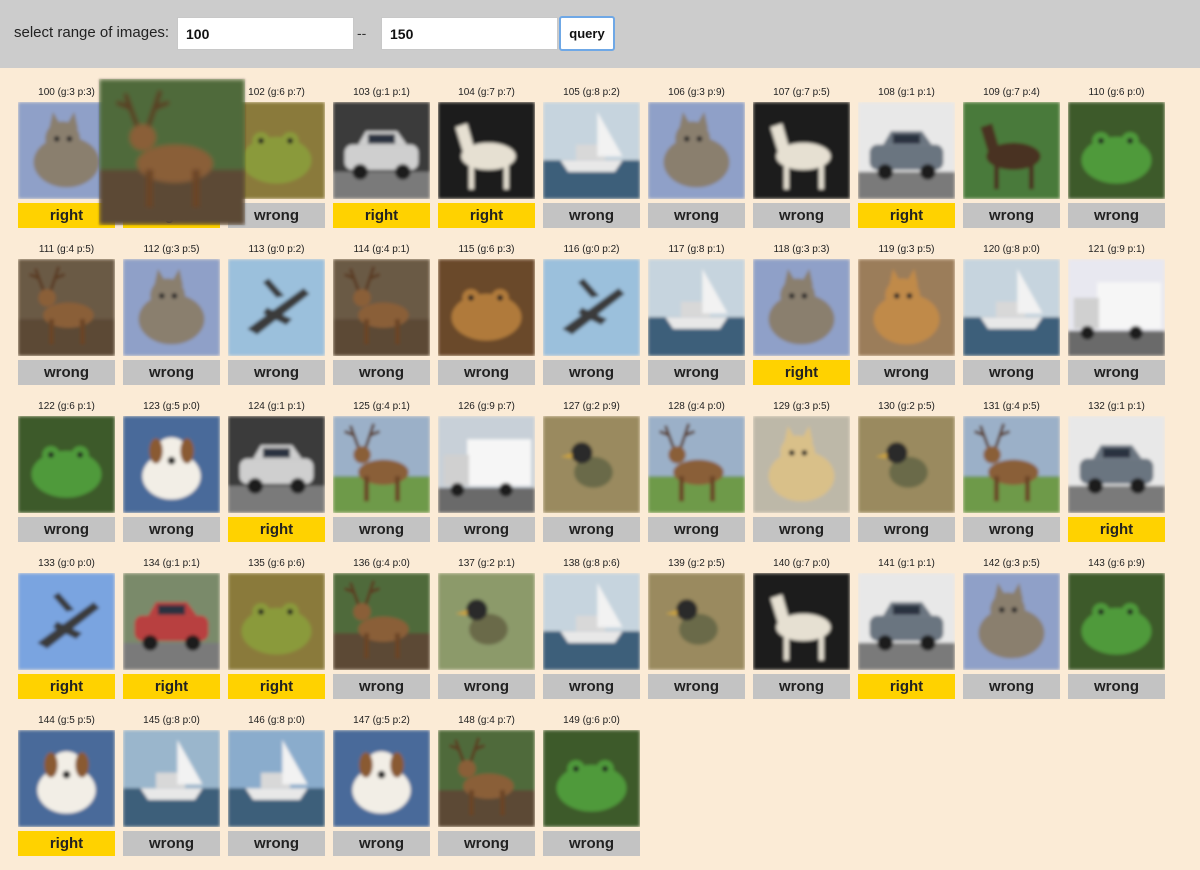 This screenshot has height=870, width=1200. I want to click on image-card: 144 (g:5 p:5) right, so click(66, 785).